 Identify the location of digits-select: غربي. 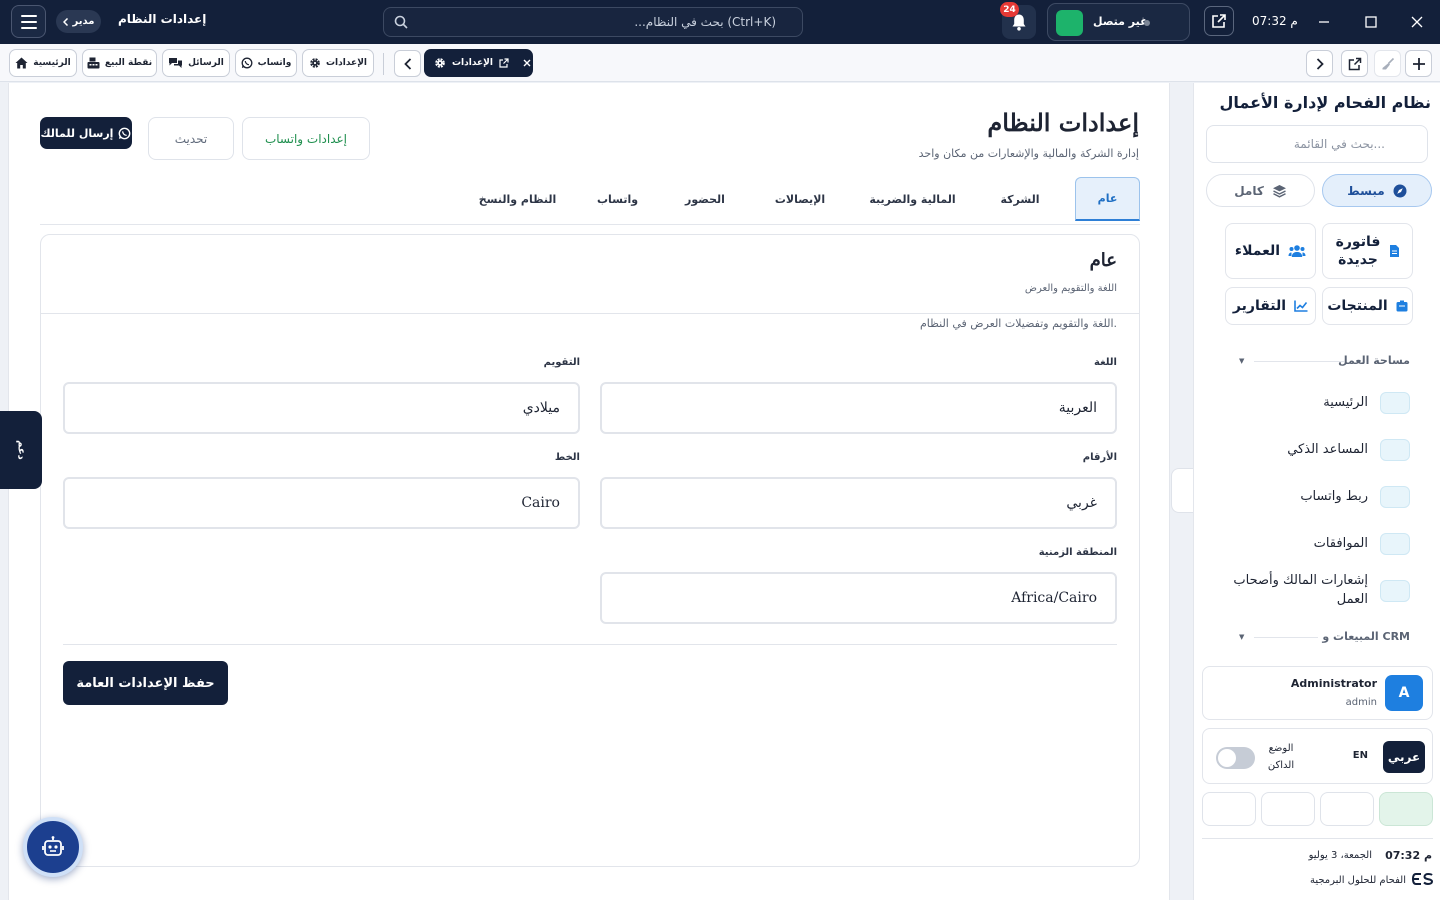
(858, 503).